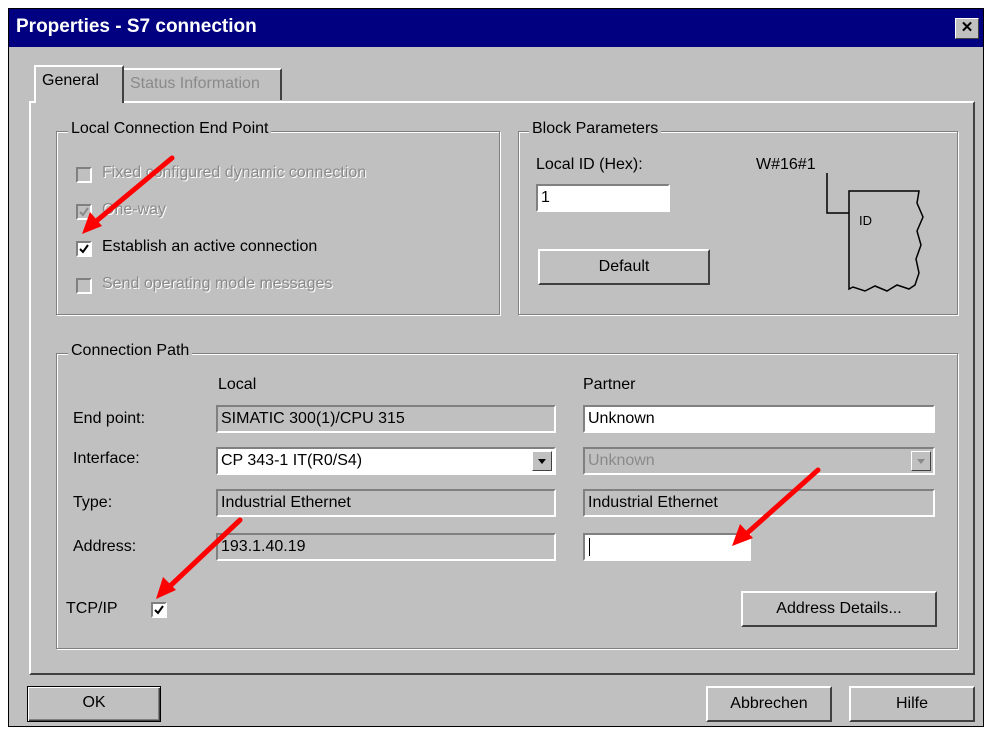 The width and height of the screenshot is (992, 735). I want to click on tab-general: General, so click(79, 84).